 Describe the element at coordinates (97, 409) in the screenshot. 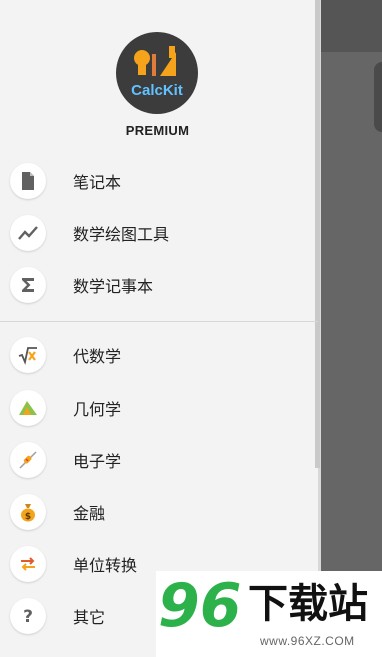

I see `nav-item-label: 几何学` at that location.